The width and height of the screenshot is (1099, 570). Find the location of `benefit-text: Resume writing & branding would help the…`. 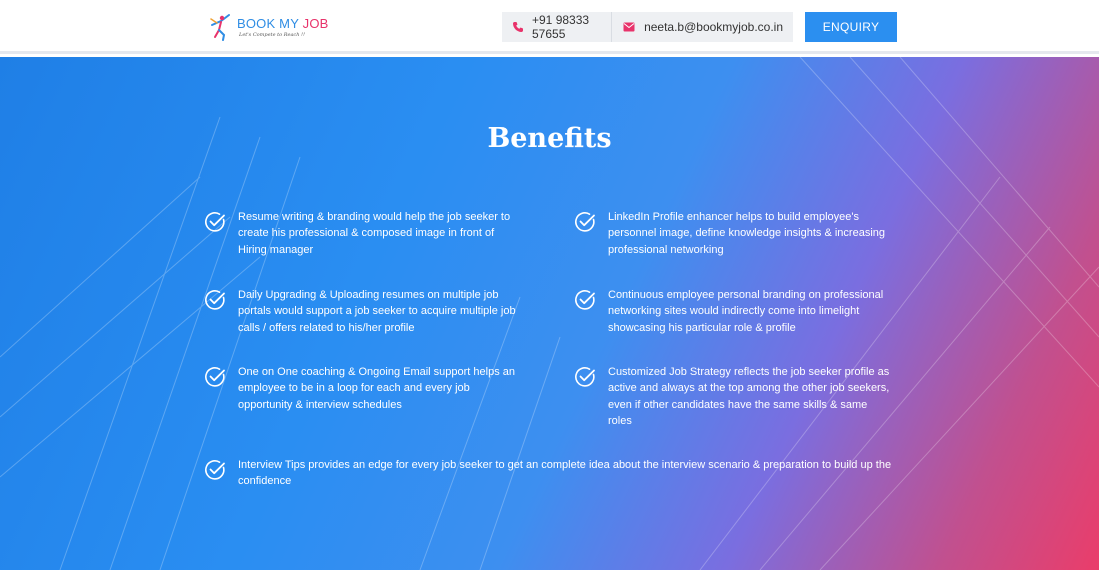

benefit-text: Resume writing & branding would help the… is located at coordinates (374, 233).